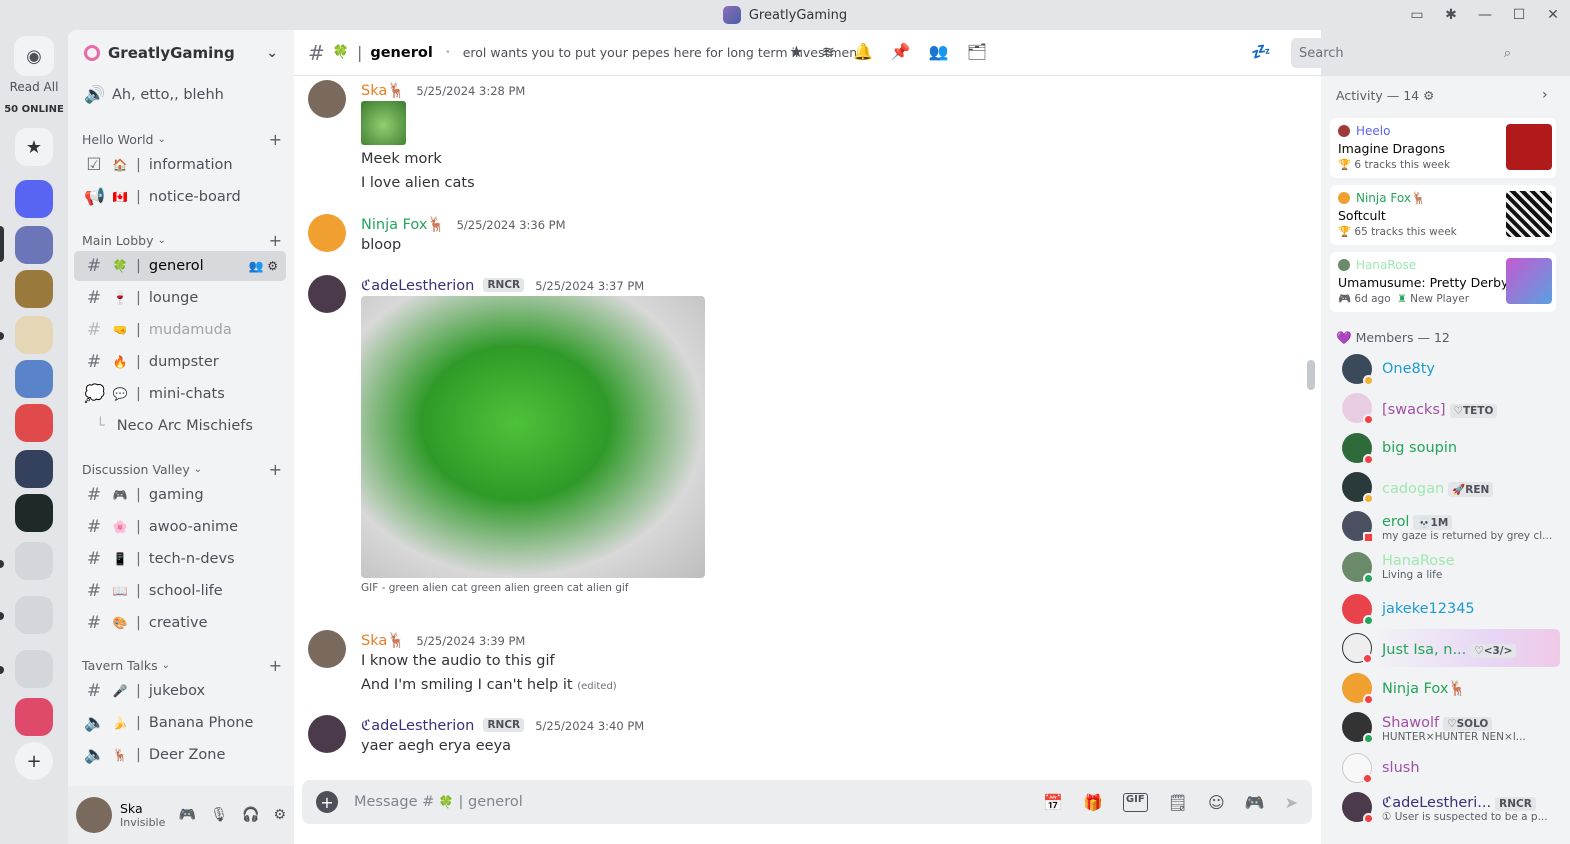 Image resolution: width=1570 pixels, height=844 pixels. Describe the element at coordinates (180, 266) in the screenshot. I see `channel-item-active: # 🍀 | generol 👥 ⚙` at that location.